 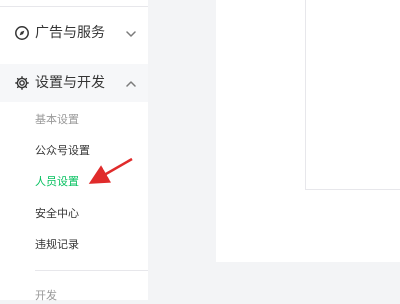 I want to click on nav-group-settings-and-development: 设置与开发, so click(x=74, y=83).